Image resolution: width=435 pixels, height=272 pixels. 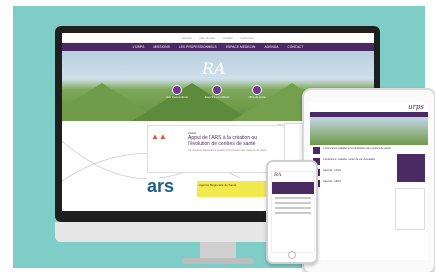 I want to click on quicklink-label: Offre de soins, so click(x=257, y=97).